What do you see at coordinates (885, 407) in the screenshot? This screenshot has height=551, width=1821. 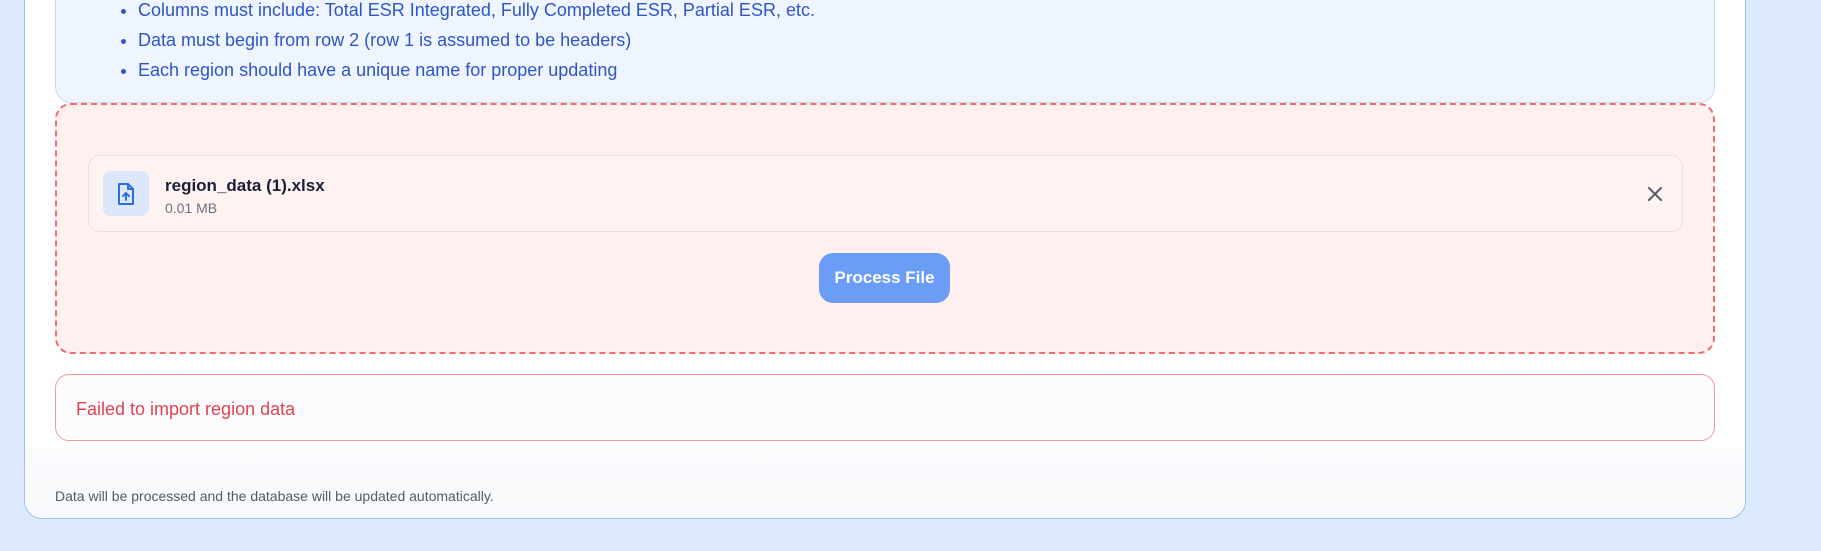 I see `error-alert: Failed to import region data` at bounding box center [885, 407].